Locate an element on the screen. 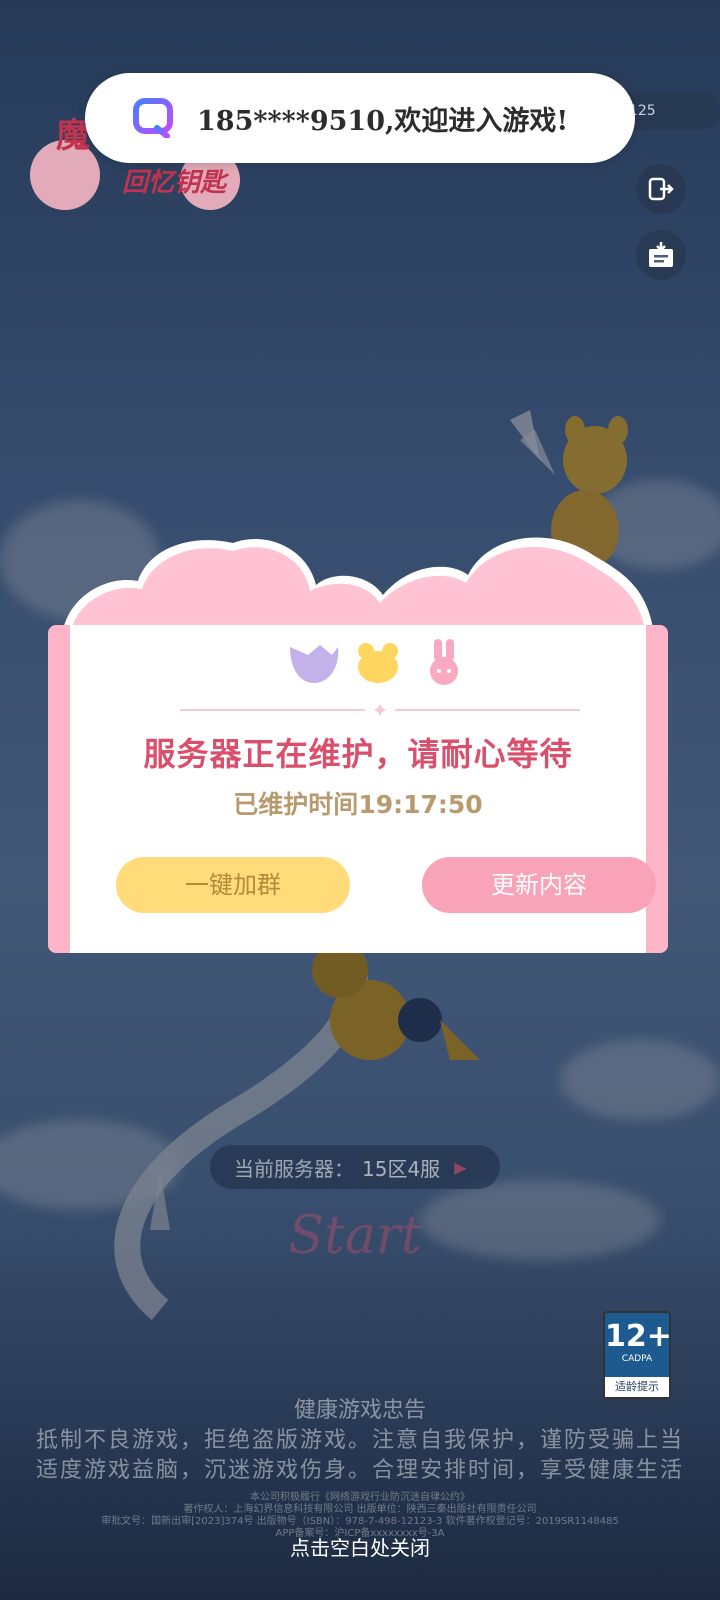 This screenshot has width=720, height=1600. chat-bubble-q-icon is located at coordinates (153, 118).